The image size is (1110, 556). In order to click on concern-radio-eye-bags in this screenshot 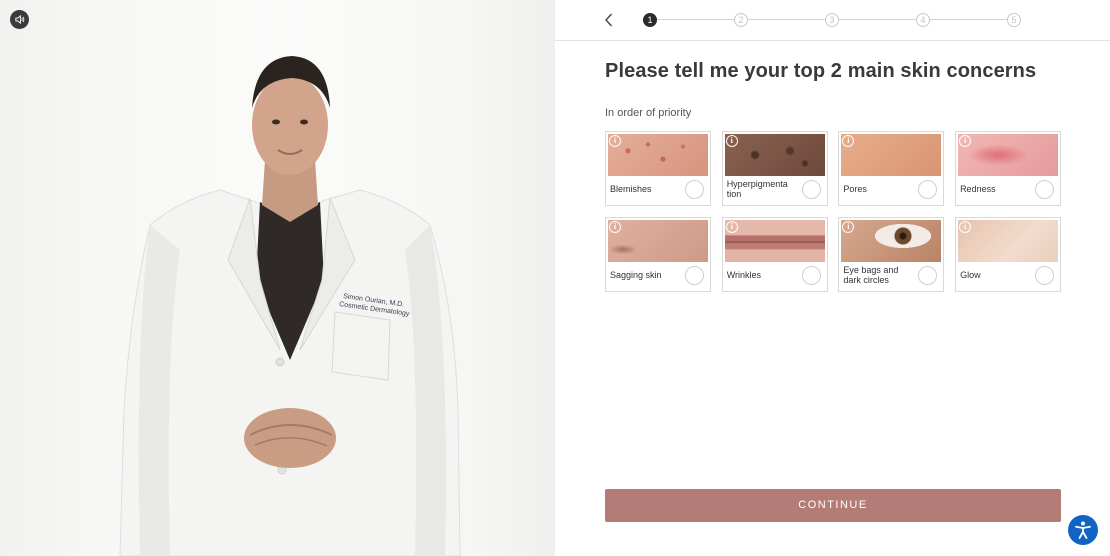, I will do `click(928, 275)`.